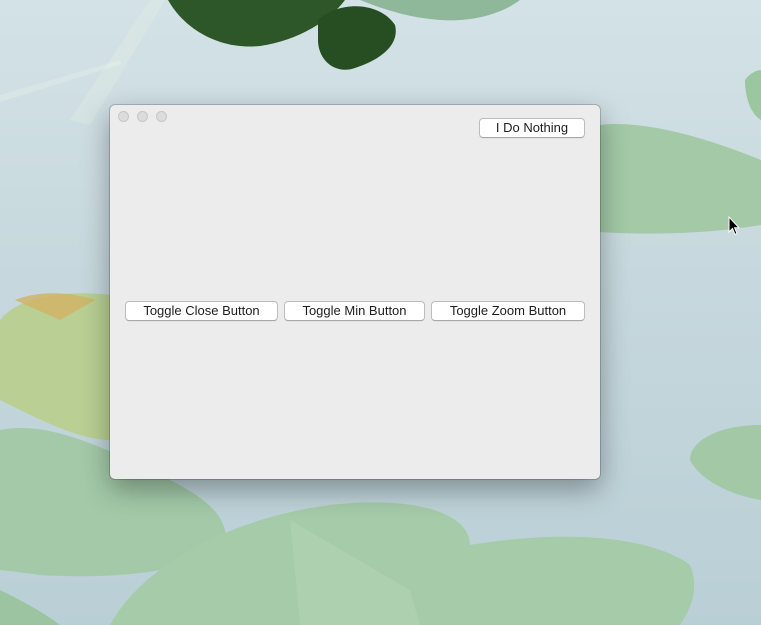 The height and width of the screenshot is (625, 761). Describe the element at coordinates (354, 311) in the screenshot. I see `toggle-min-button: Toggle Min Button` at that location.